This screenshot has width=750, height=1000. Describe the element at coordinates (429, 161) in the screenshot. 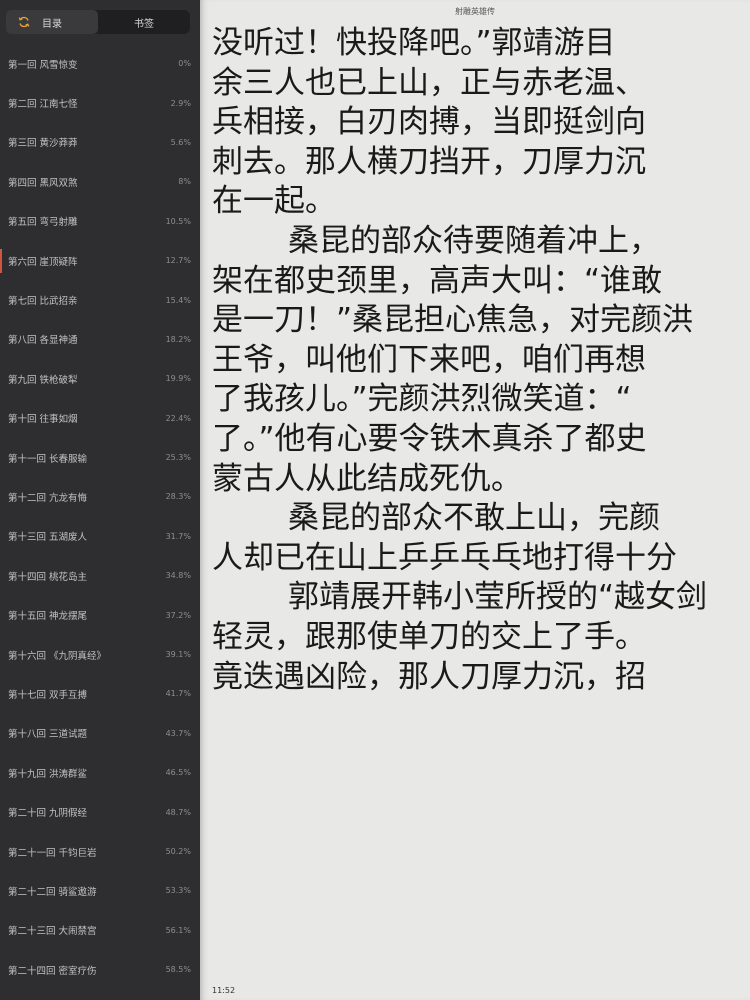

I see `text-line: 刺去。那人横刀挡开，刀厚力沉` at that location.